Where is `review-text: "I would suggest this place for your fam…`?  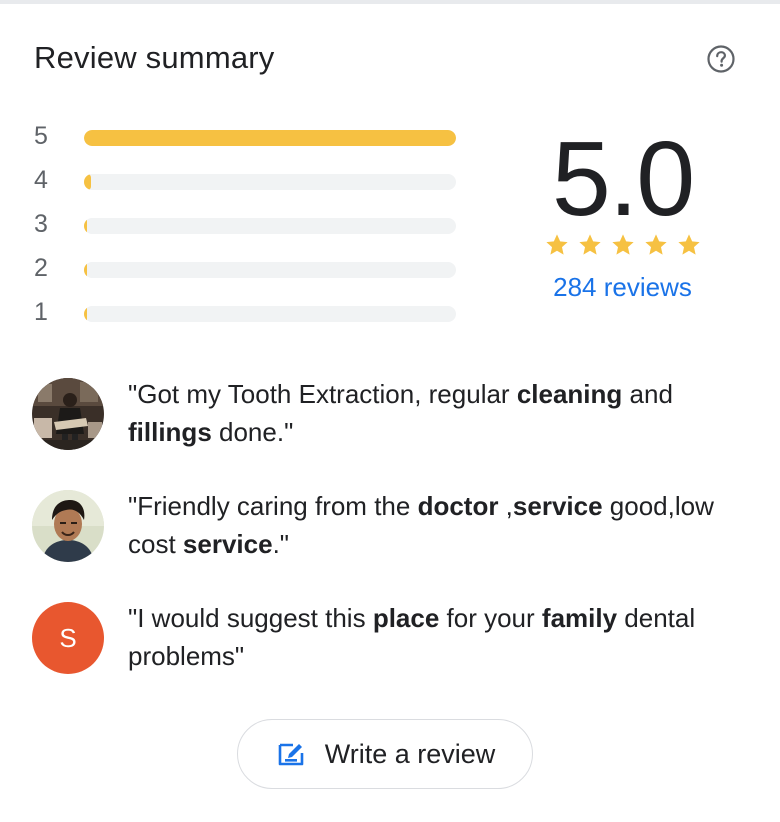
review-text: "I would suggest this place for your fam… is located at coordinates (412, 637).